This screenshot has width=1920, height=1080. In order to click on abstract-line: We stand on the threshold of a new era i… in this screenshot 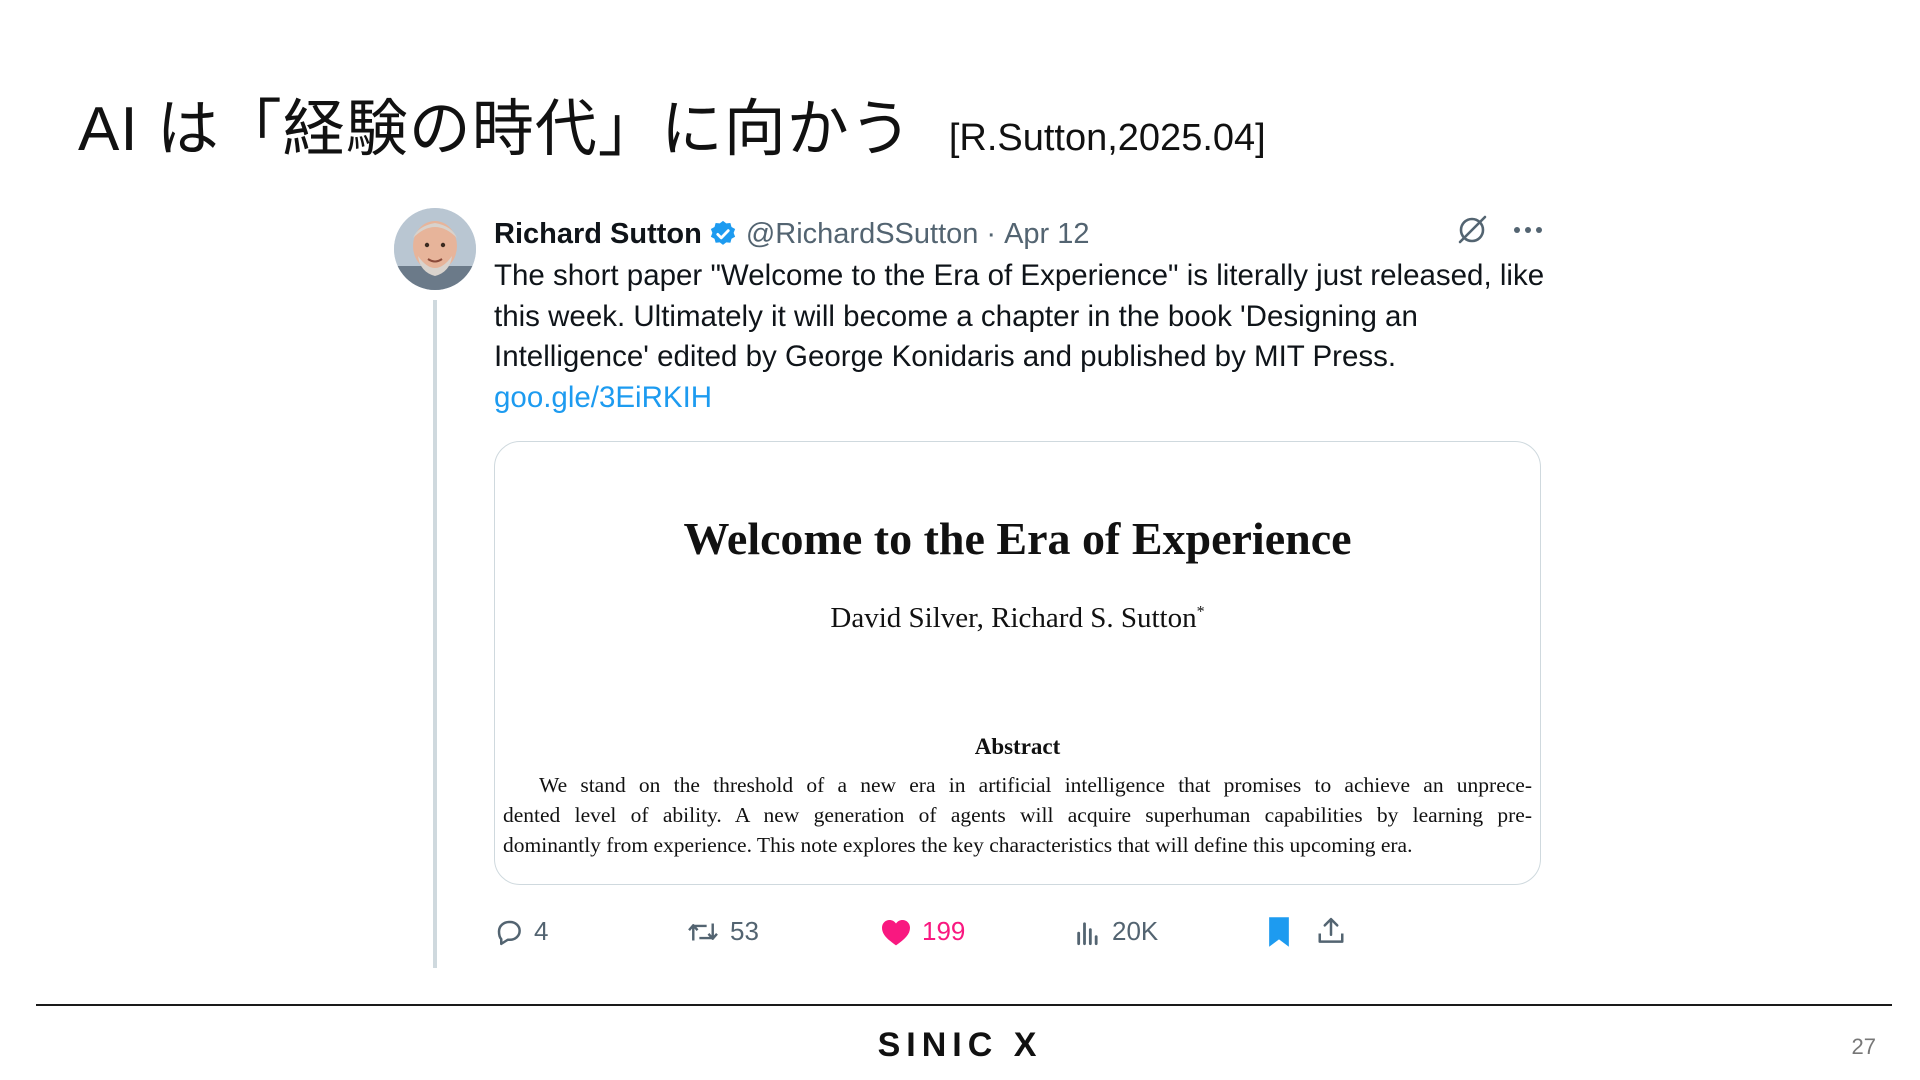, I will do `click(1035, 785)`.